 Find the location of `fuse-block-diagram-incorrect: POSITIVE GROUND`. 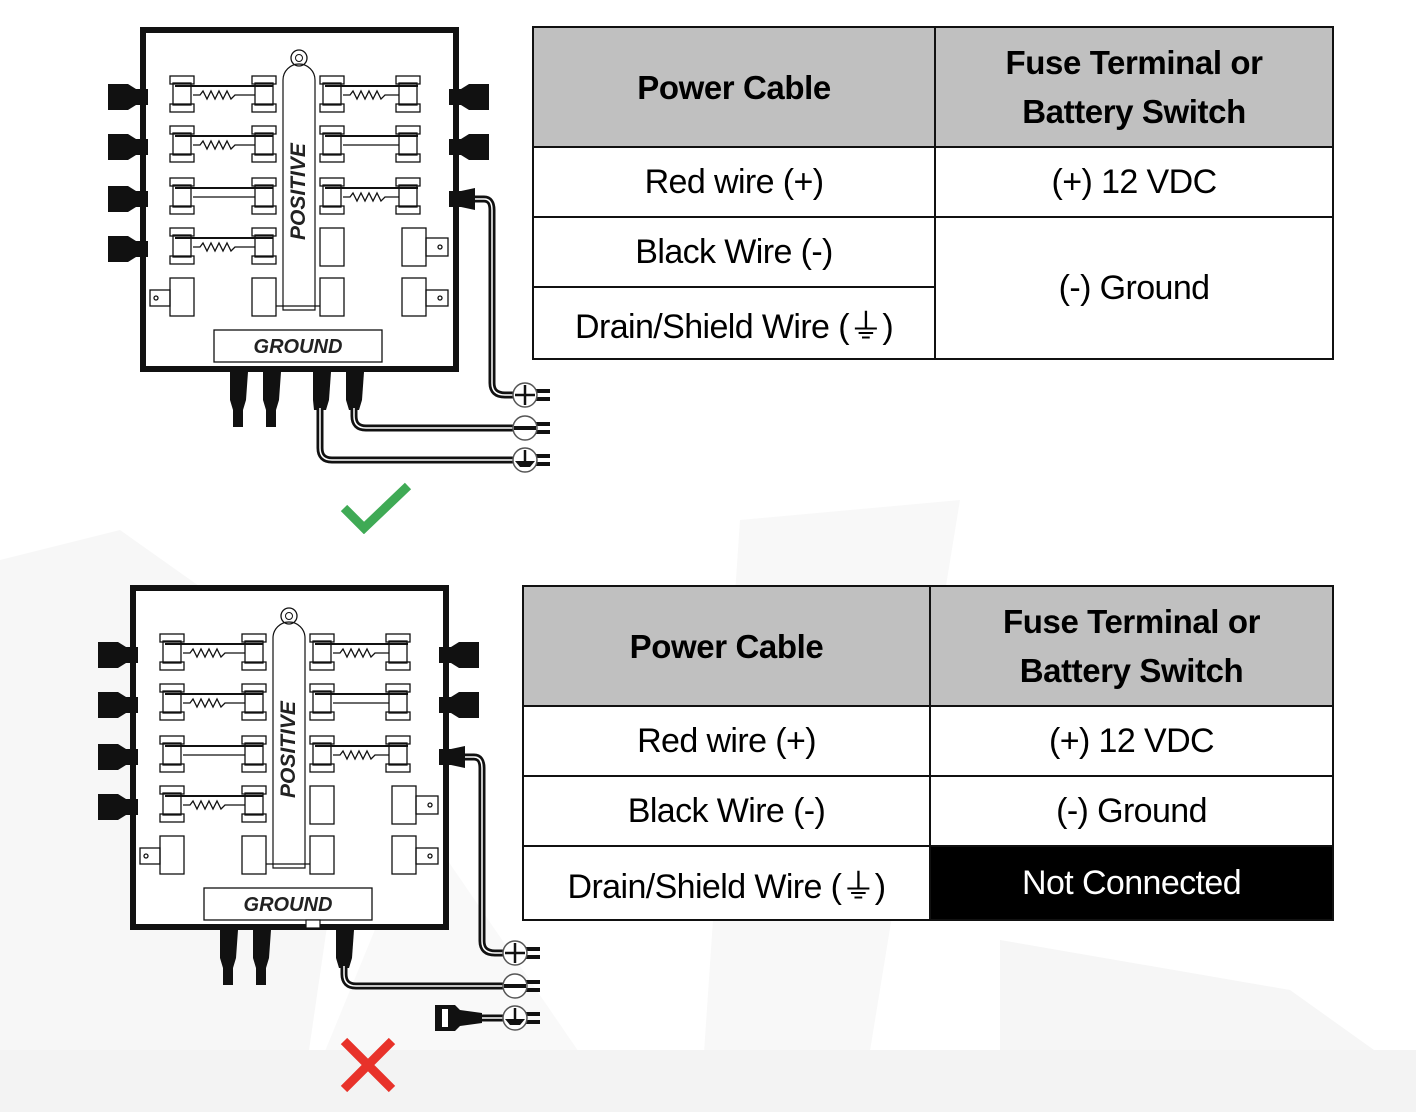

fuse-block-diagram-incorrect: POSITIVE GROUND is located at coordinates (319, 808).